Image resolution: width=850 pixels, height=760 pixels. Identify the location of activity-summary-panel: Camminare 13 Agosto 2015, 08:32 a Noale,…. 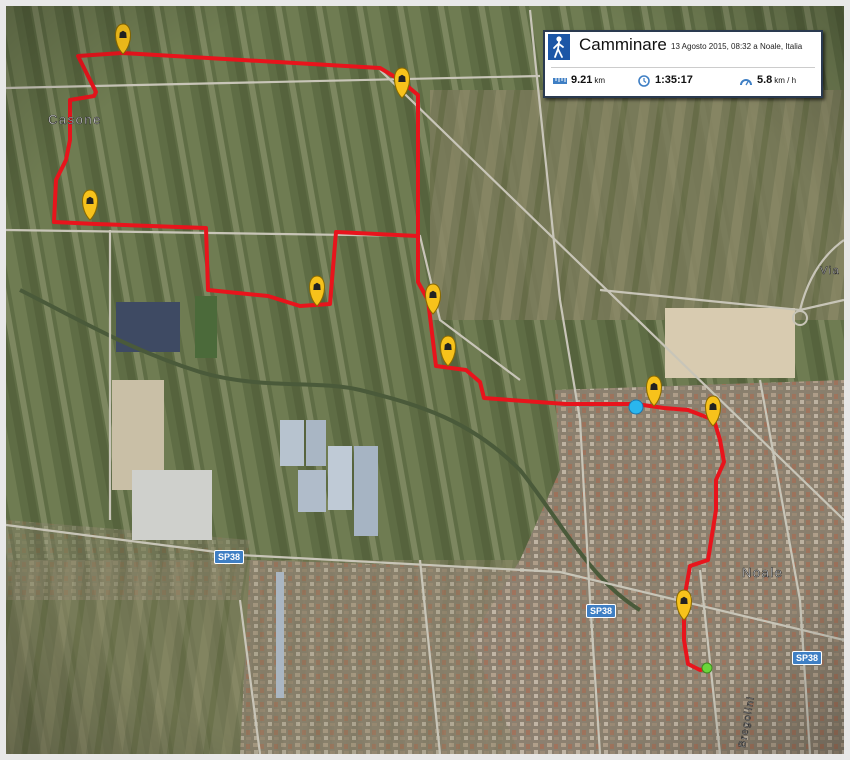
(683, 64).